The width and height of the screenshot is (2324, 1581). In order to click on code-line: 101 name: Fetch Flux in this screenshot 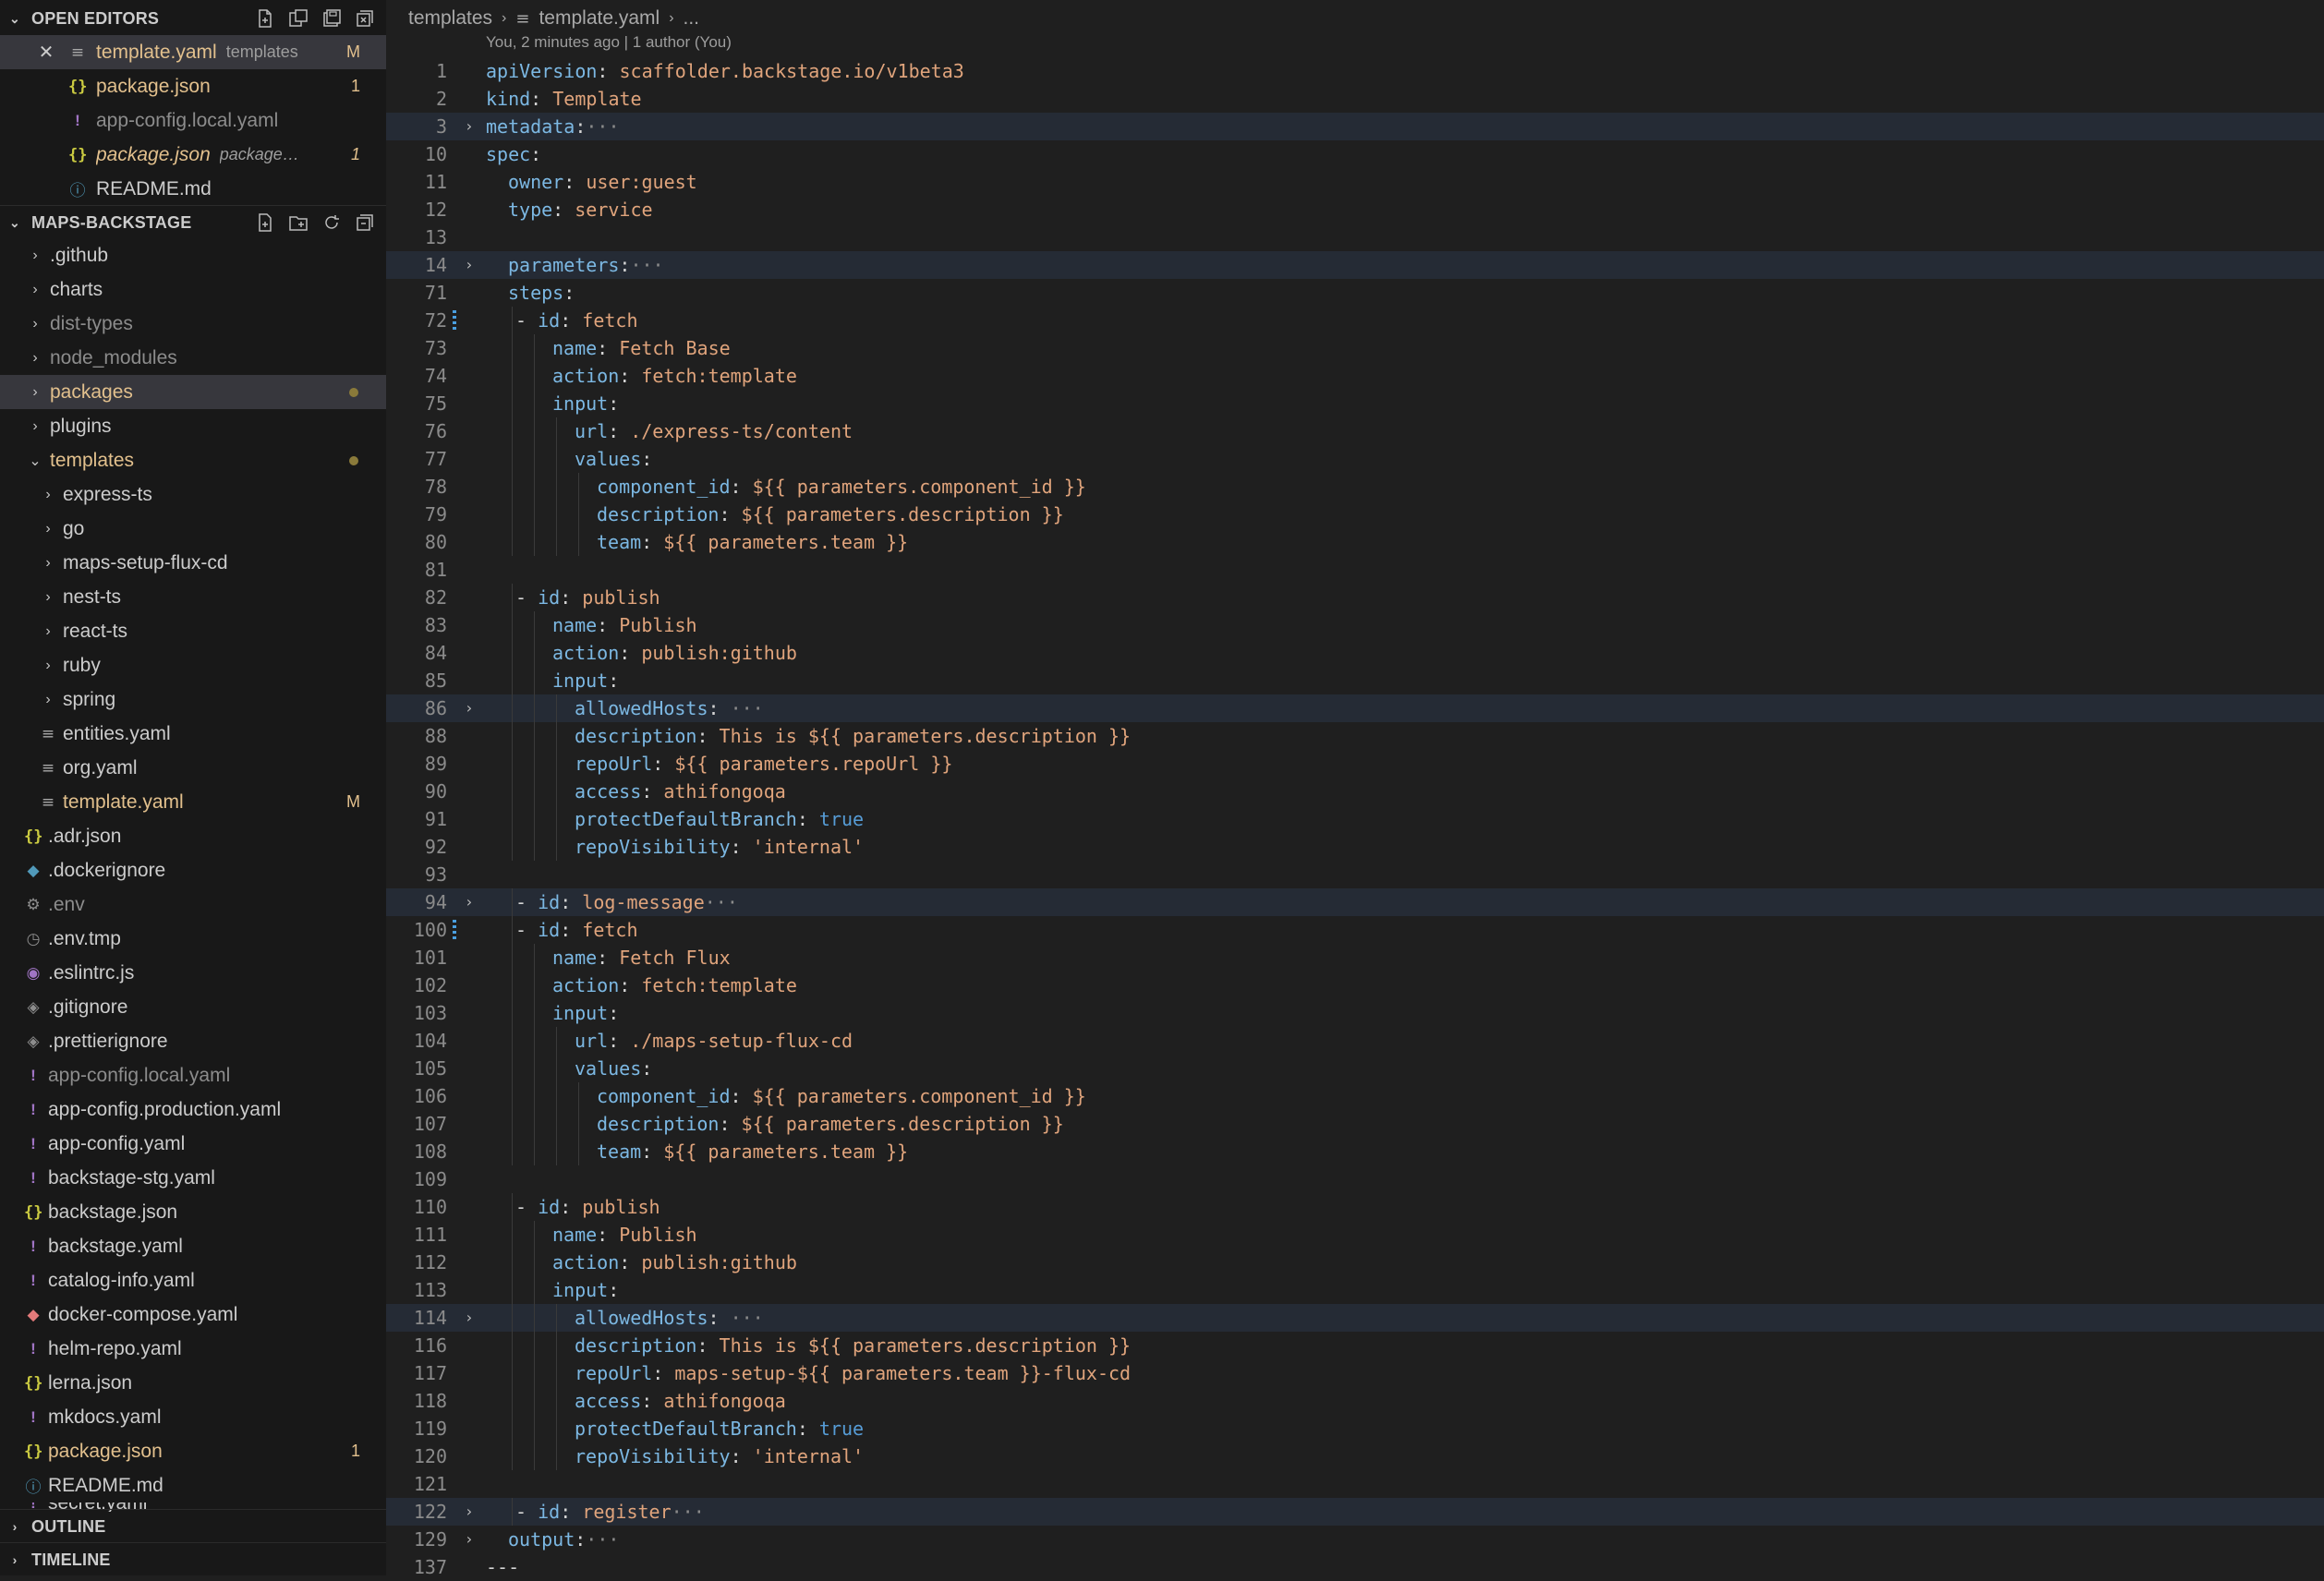, I will do `click(1355, 958)`.